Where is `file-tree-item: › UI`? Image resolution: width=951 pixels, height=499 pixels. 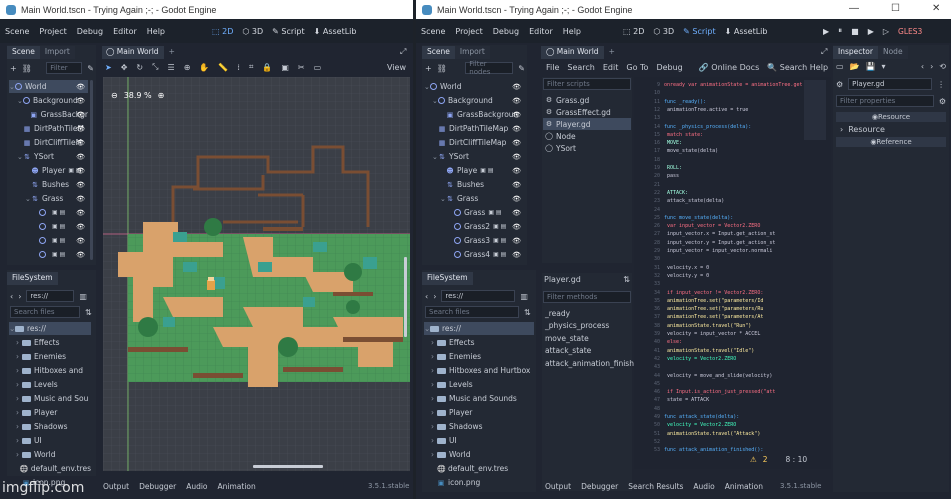 file-tree-item: › UI is located at coordinates (50, 440).